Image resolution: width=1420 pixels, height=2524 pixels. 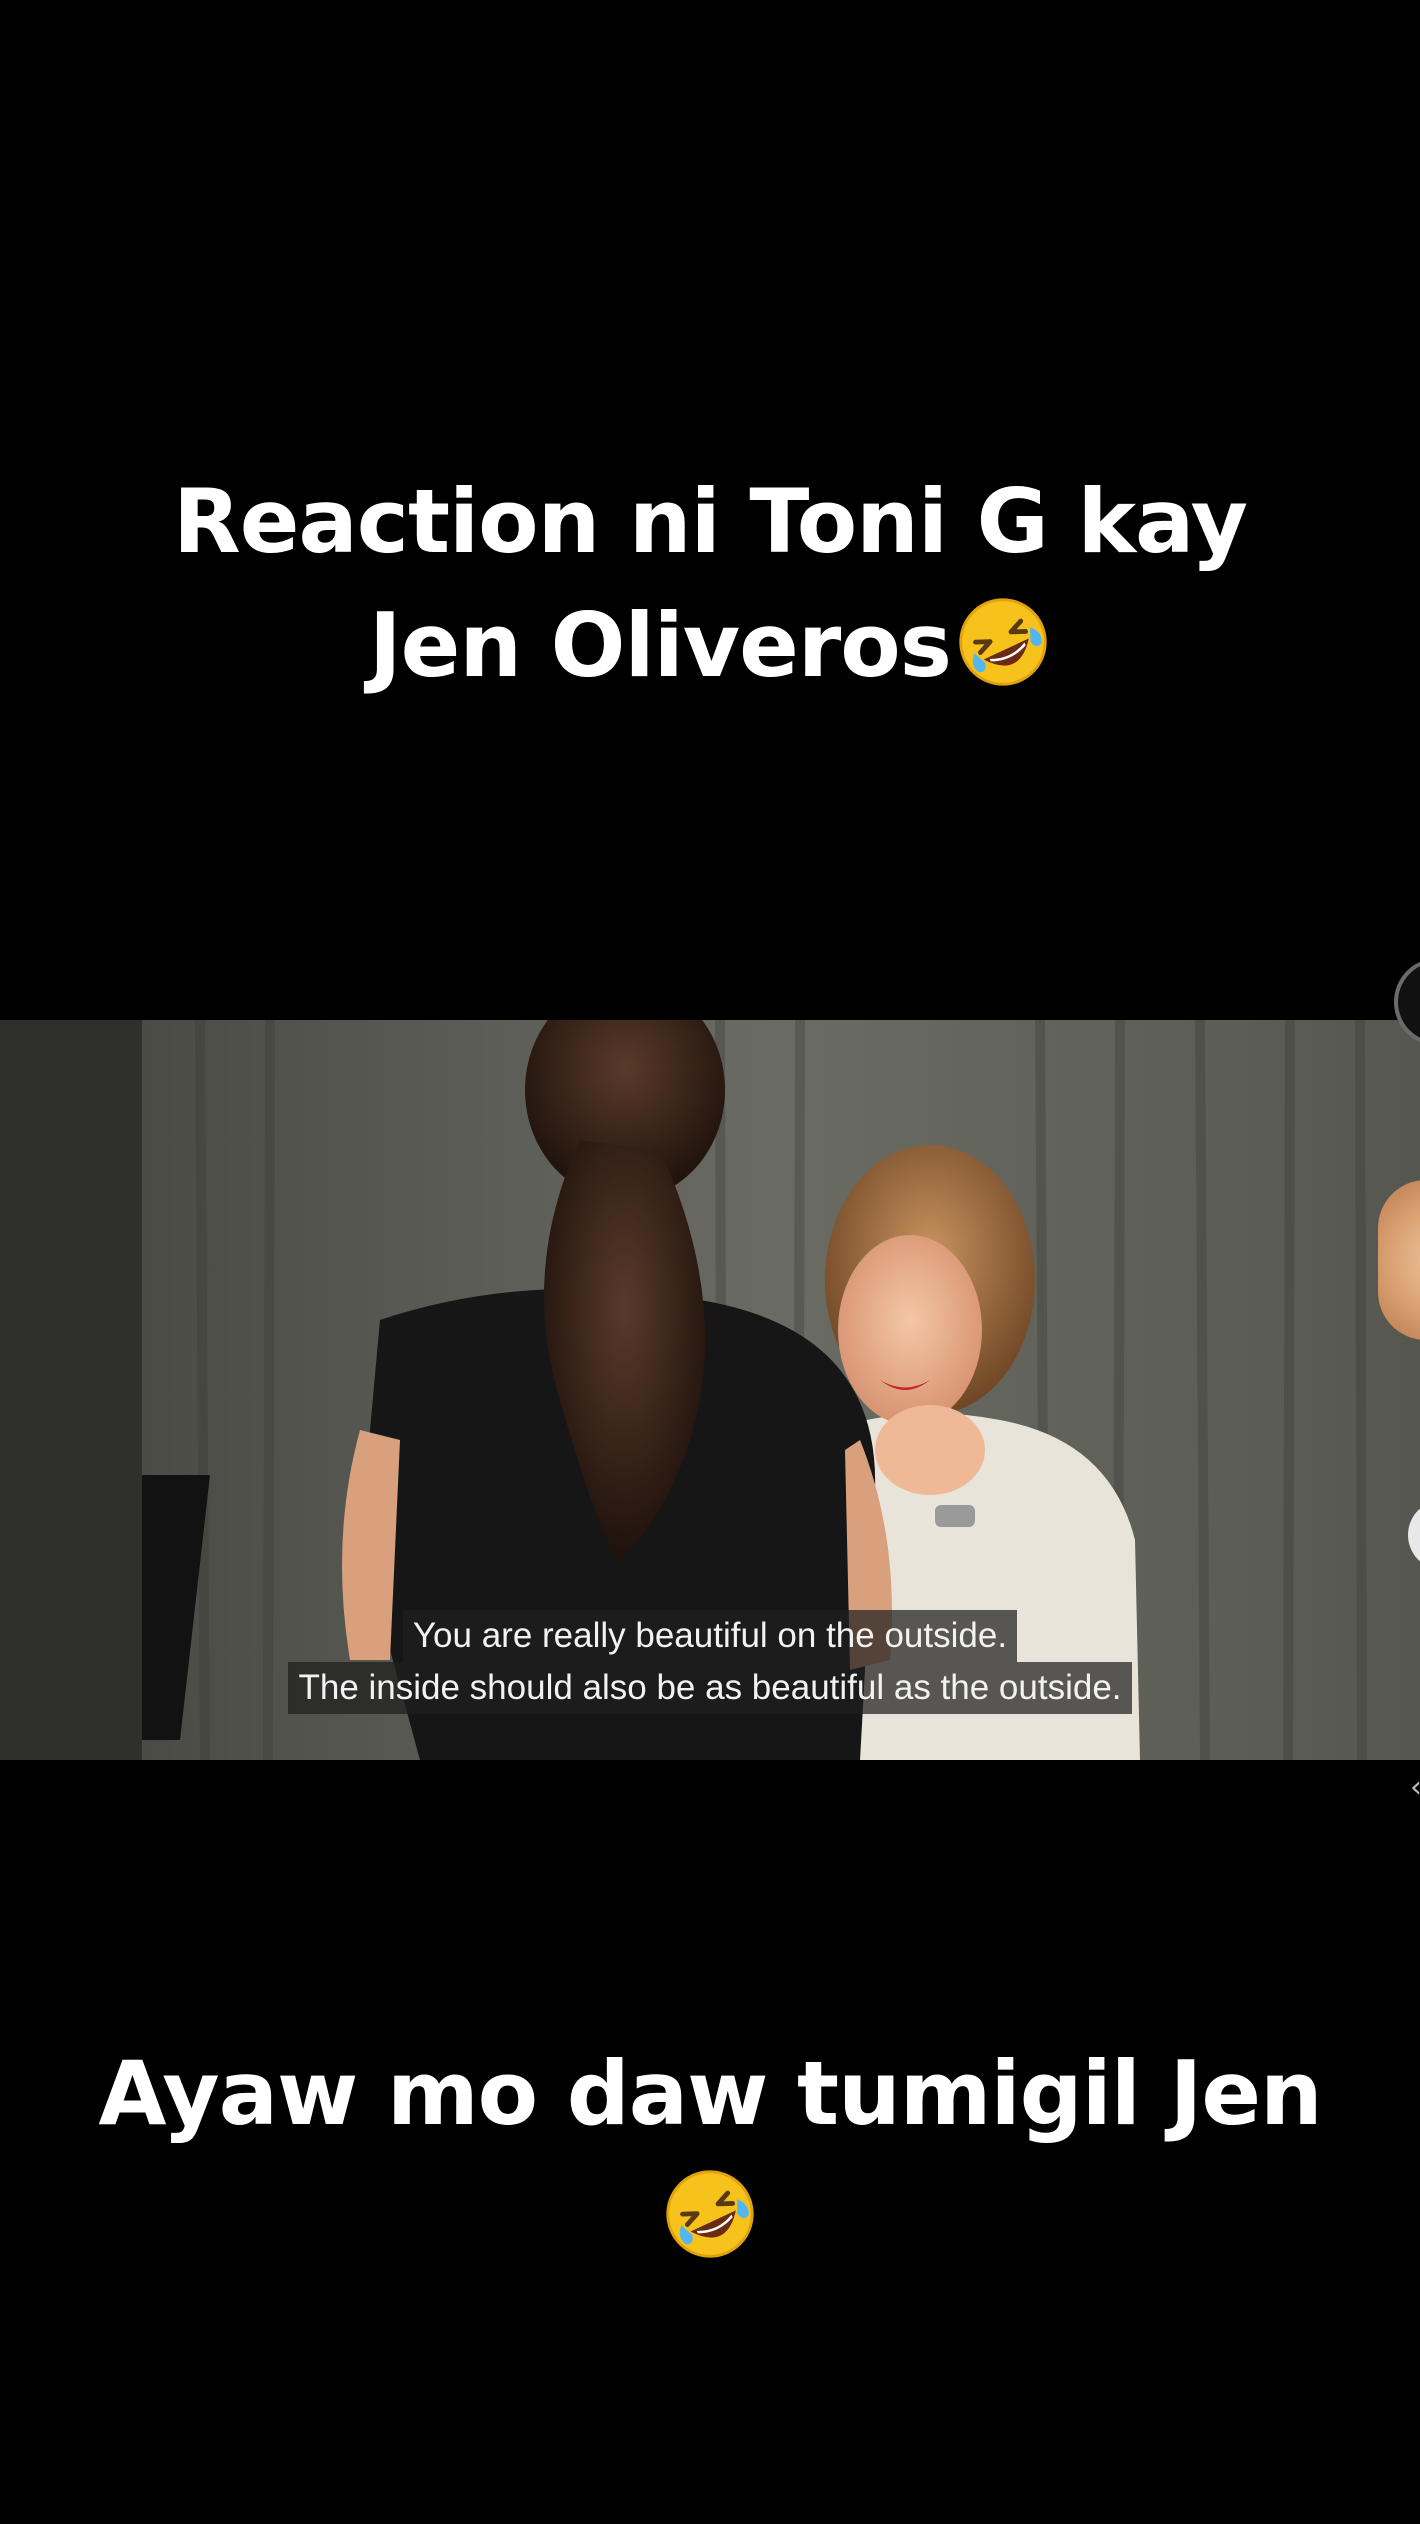 What do you see at coordinates (710, 2093) in the screenshot?
I see `bottom-caption-line-1: Ayaw mo daw tumigil Jen` at bounding box center [710, 2093].